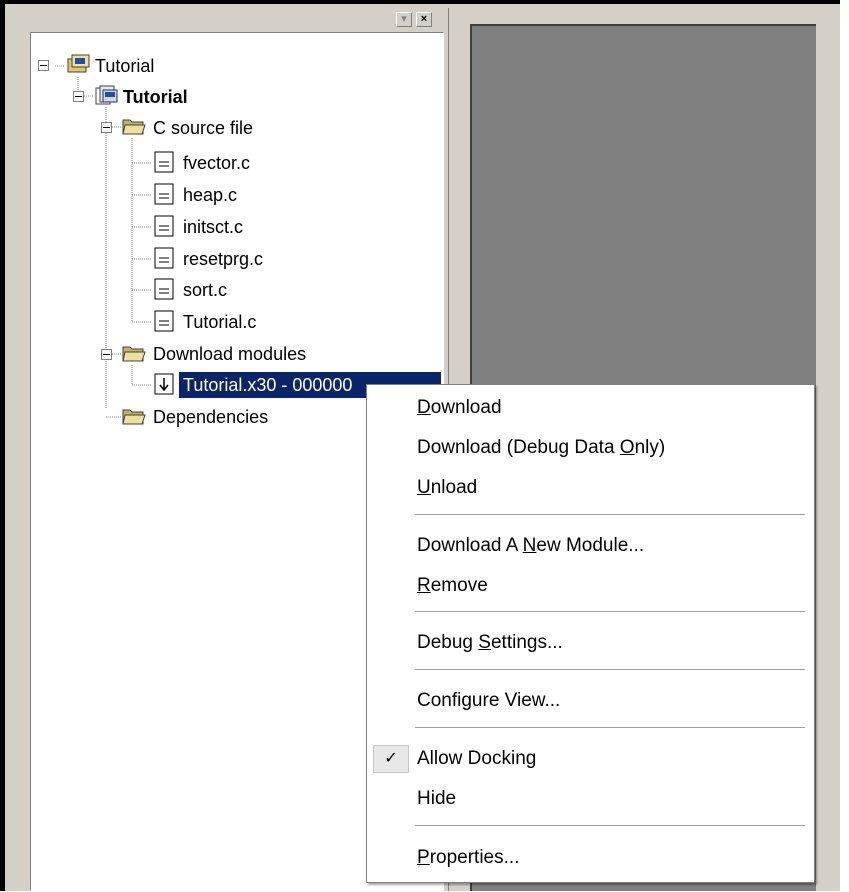 The width and height of the screenshot is (849, 892). I want to click on menu-item-download-debug-data: Download (Debug Data Only), so click(590, 448).